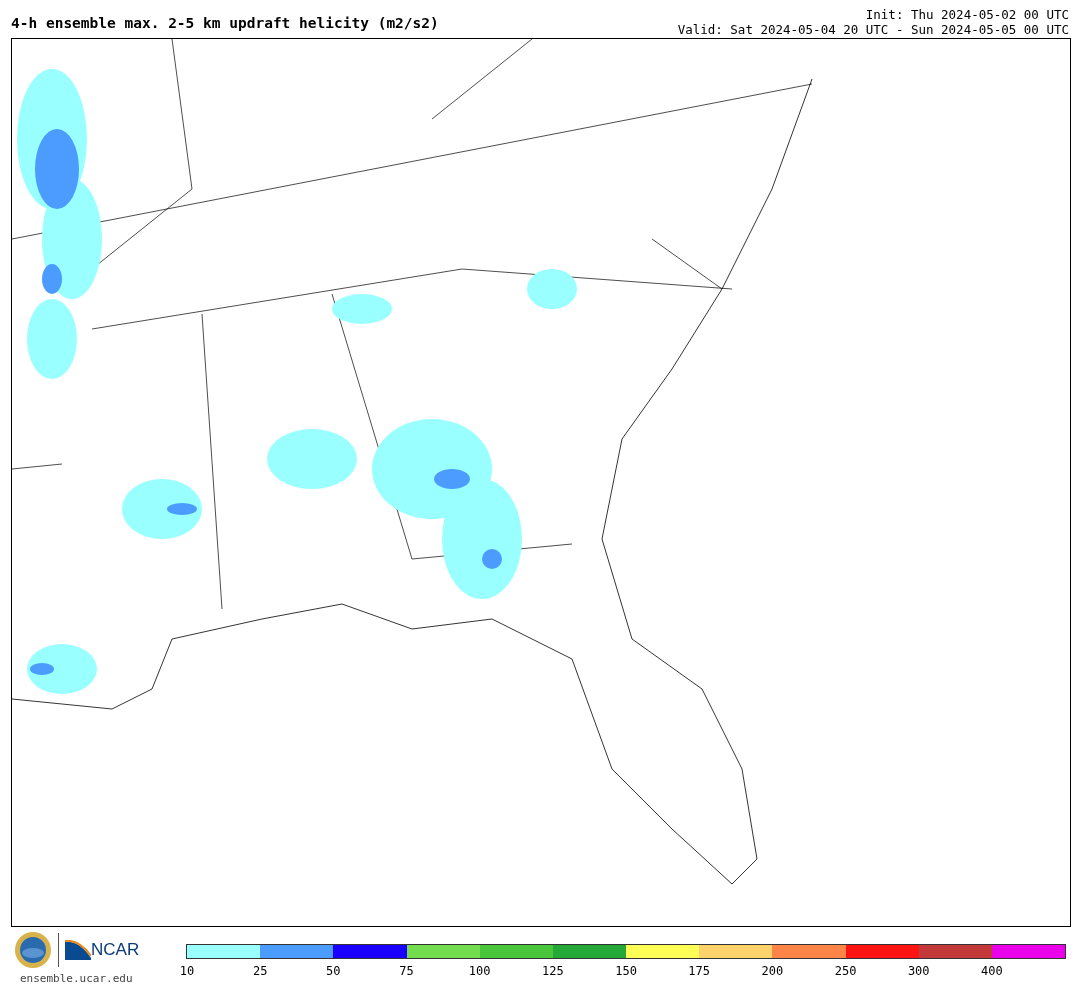  I want to click on scale-label: 250, so click(845, 971).